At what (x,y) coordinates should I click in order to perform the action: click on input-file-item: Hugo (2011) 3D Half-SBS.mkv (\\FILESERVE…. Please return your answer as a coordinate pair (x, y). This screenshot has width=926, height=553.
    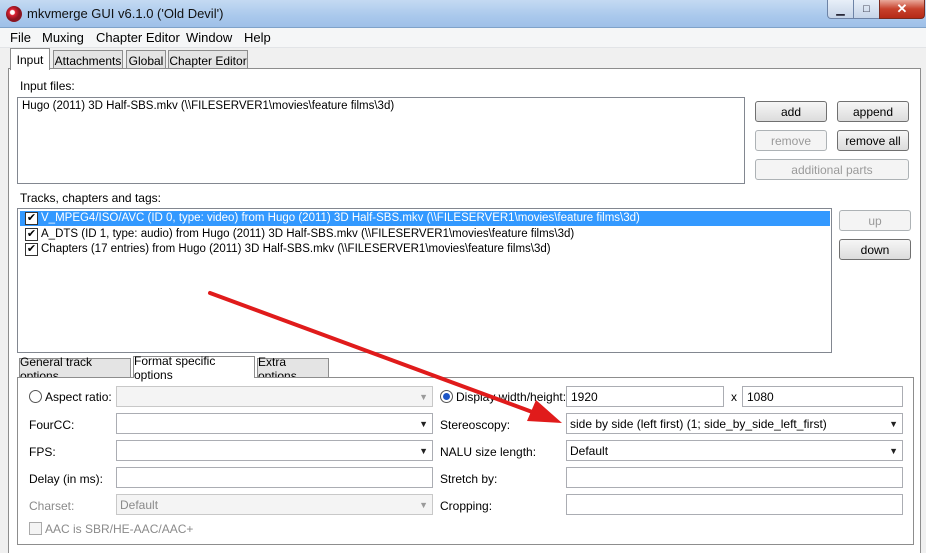
    Looking at the image, I should click on (208, 106).